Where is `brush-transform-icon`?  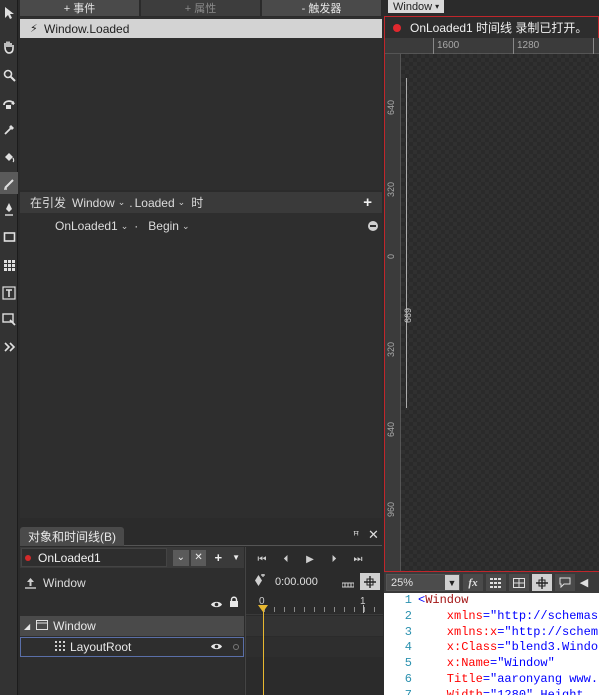 brush-transform-icon is located at coordinates (9, 183).